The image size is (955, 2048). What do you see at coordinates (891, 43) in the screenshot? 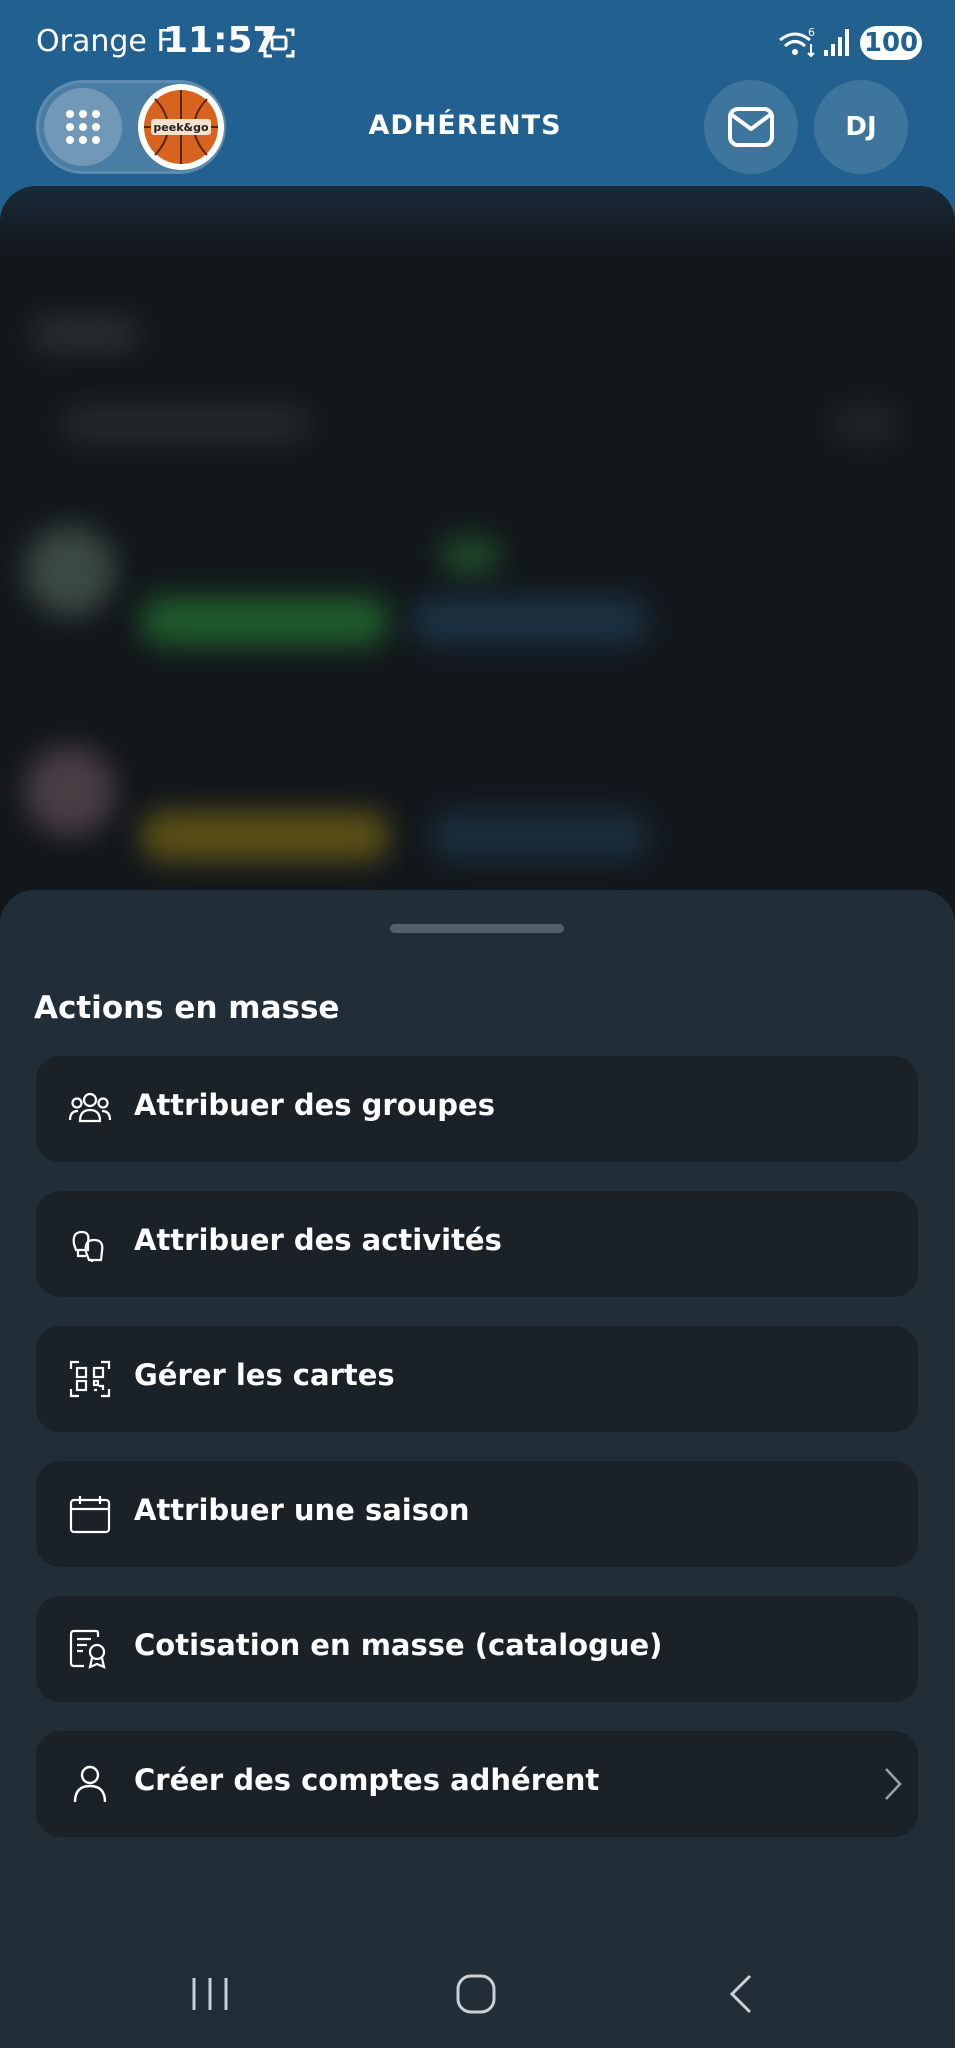
I see `battery-level: 100` at bounding box center [891, 43].